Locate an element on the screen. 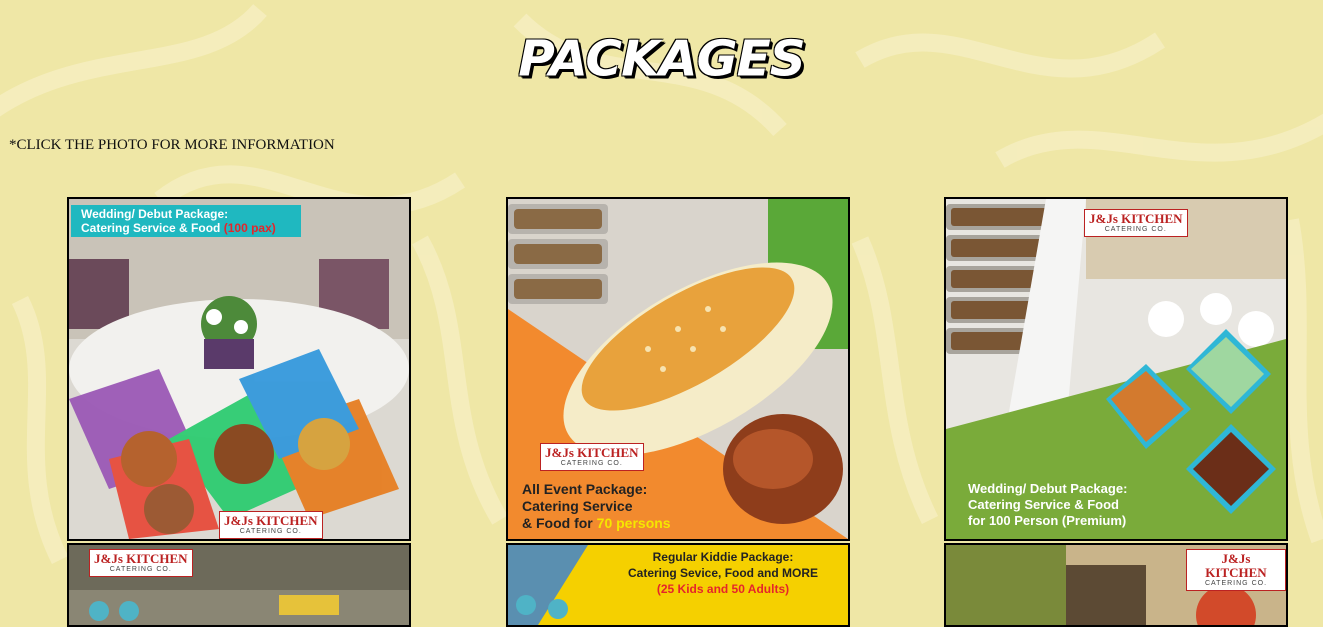 This screenshot has height=627, width=1323. package-pax-highlight: (25 Kids and 50 Adults) is located at coordinates (723, 589).